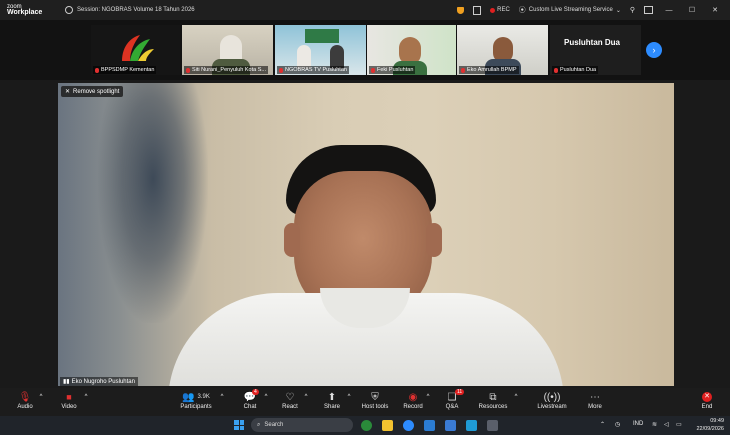 The height and width of the screenshot is (435, 730). I want to click on clock-date: 22/09/2026, so click(710, 429).